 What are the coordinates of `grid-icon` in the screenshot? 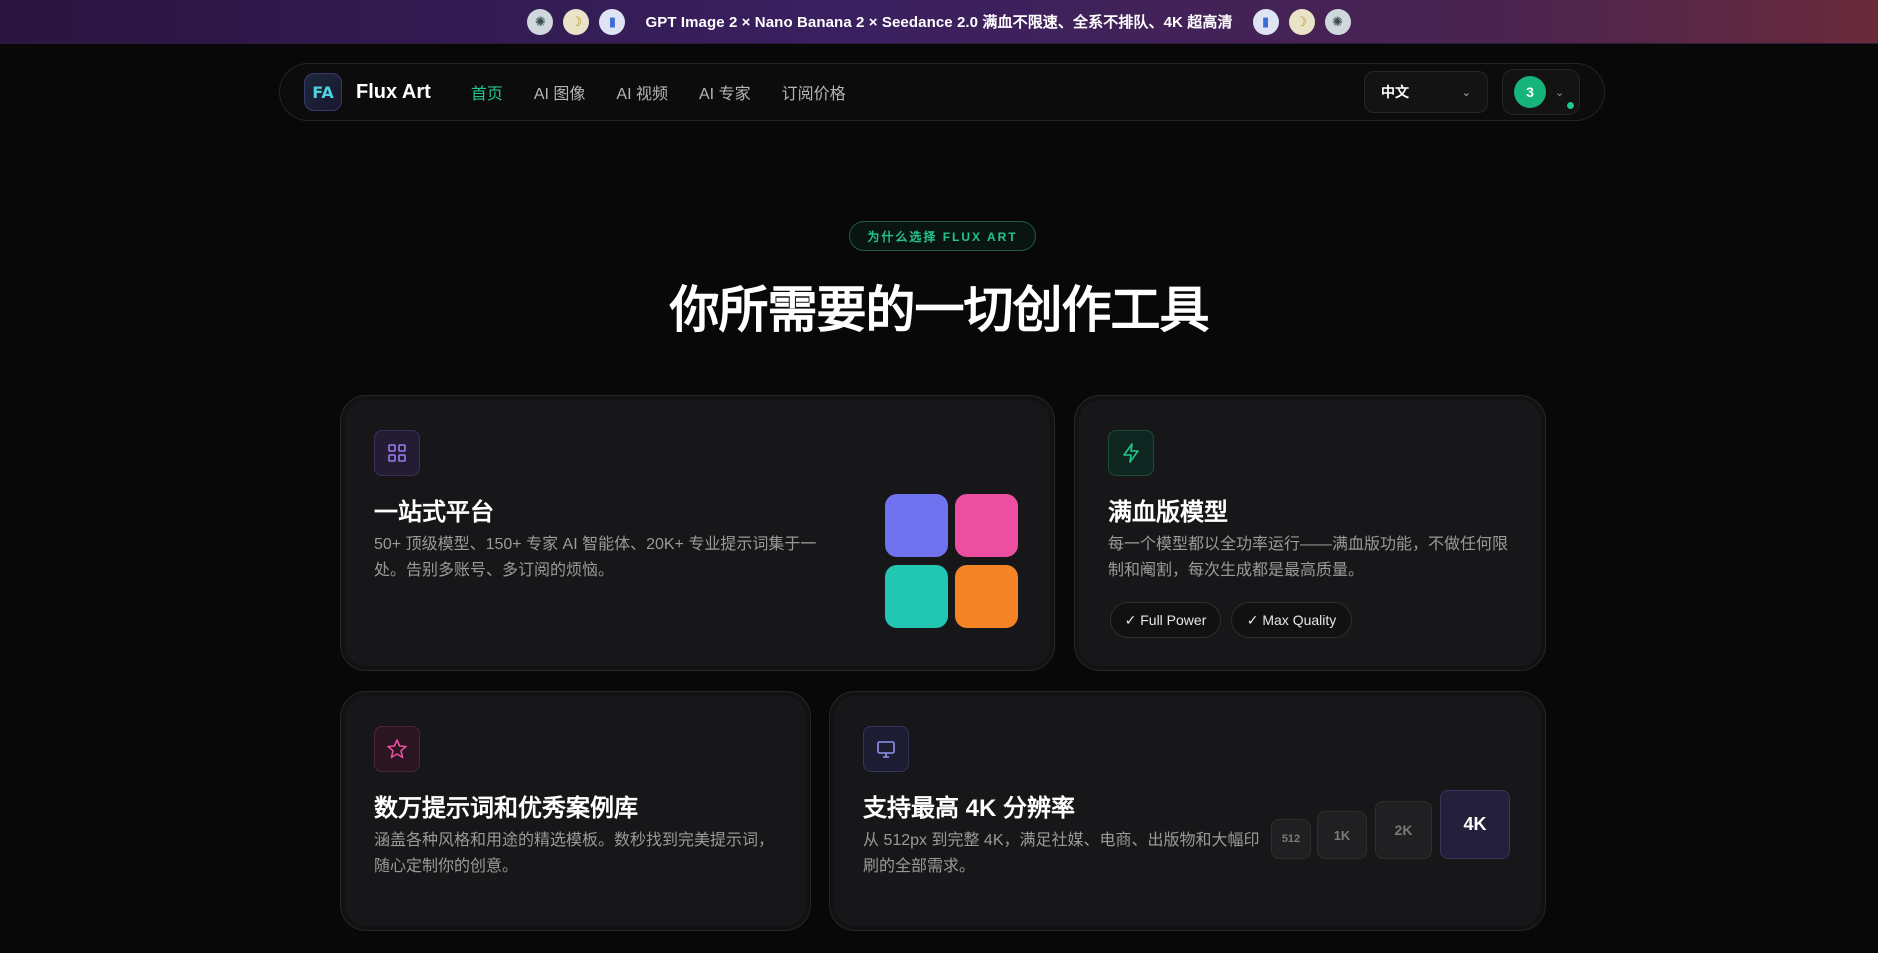 It's located at (397, 453).